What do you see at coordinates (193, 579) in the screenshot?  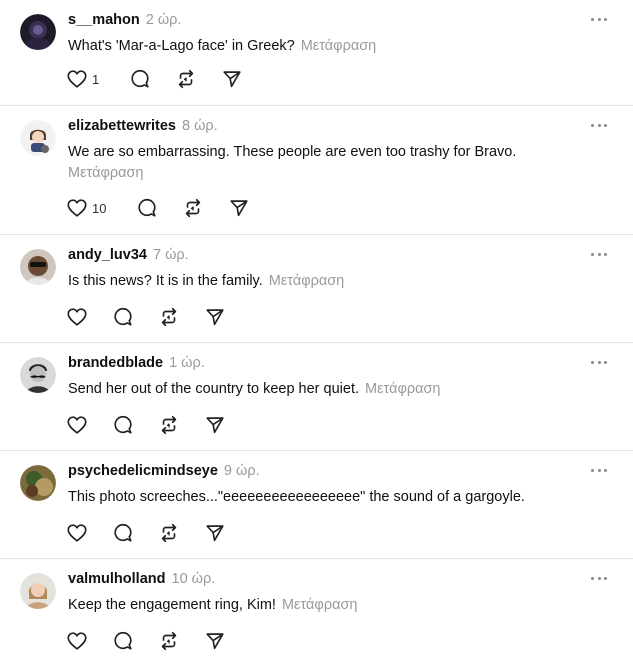 I see `timestamp: 10 ώρ.` at bounding box center [193, 579].